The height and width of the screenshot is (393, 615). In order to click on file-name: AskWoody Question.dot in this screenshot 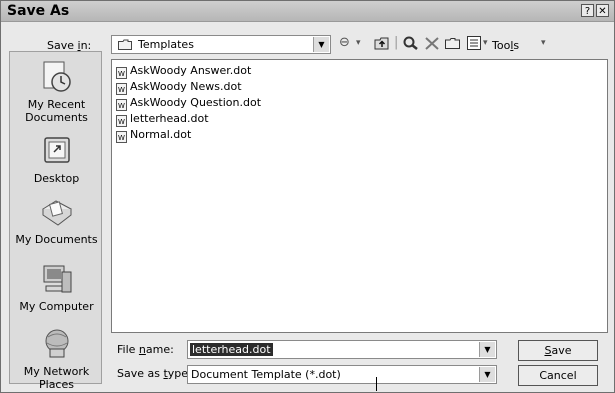, I will do `click(196, 102)`.